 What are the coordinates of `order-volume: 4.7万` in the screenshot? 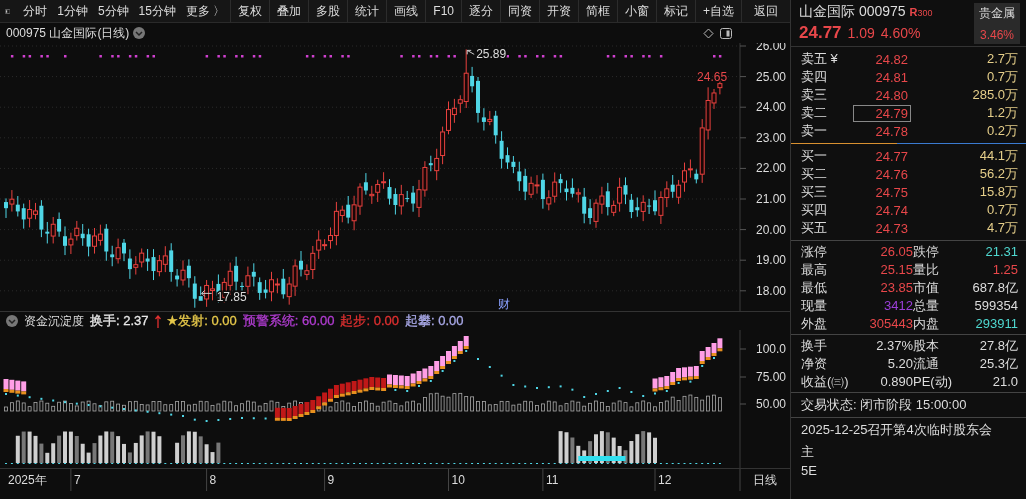 It's located at (1001, 228).